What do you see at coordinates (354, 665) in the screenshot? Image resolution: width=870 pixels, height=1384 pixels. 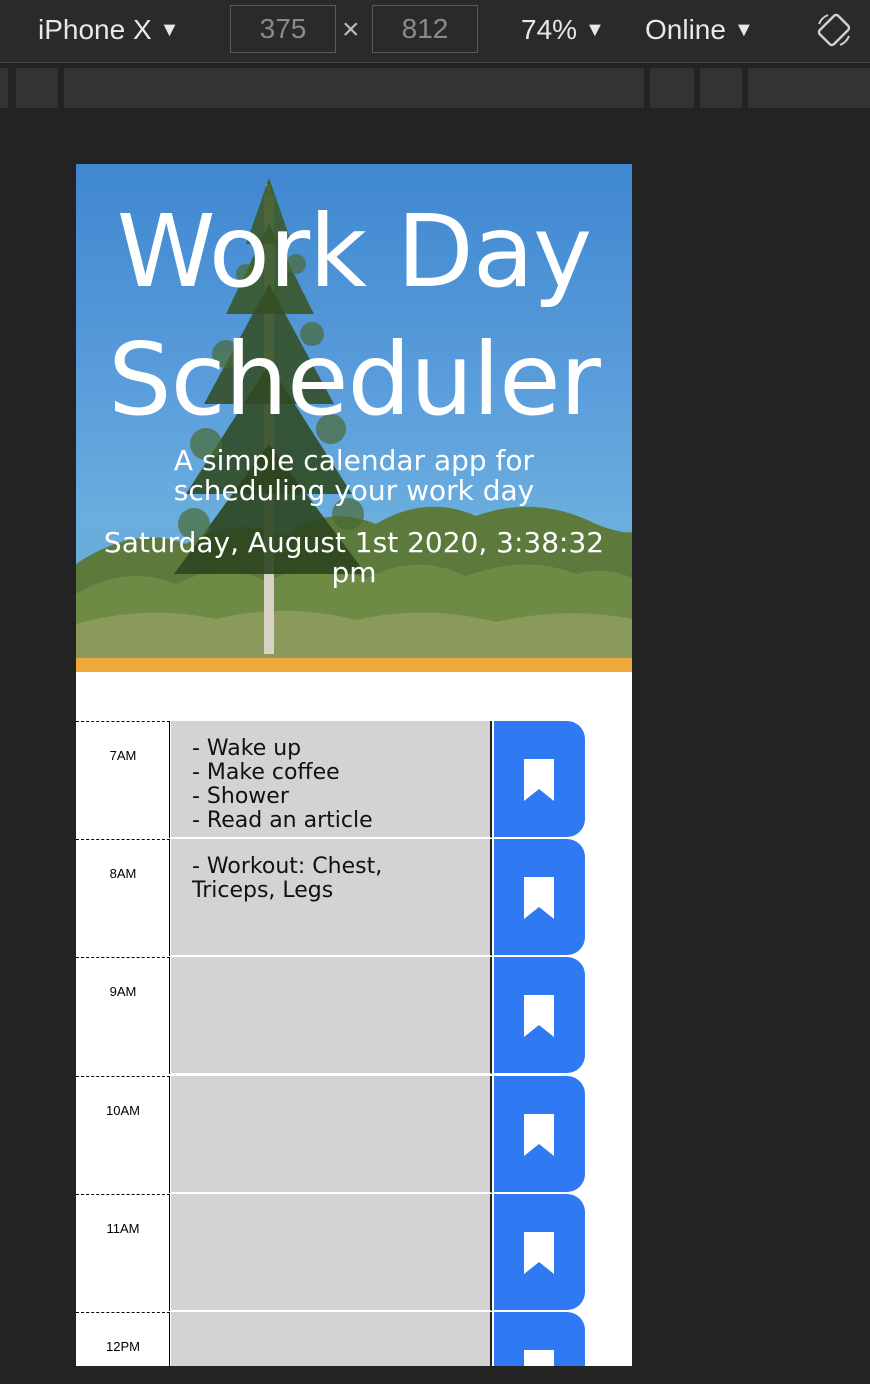 I see `header-accent-bar` at bounding box center [354, 665].